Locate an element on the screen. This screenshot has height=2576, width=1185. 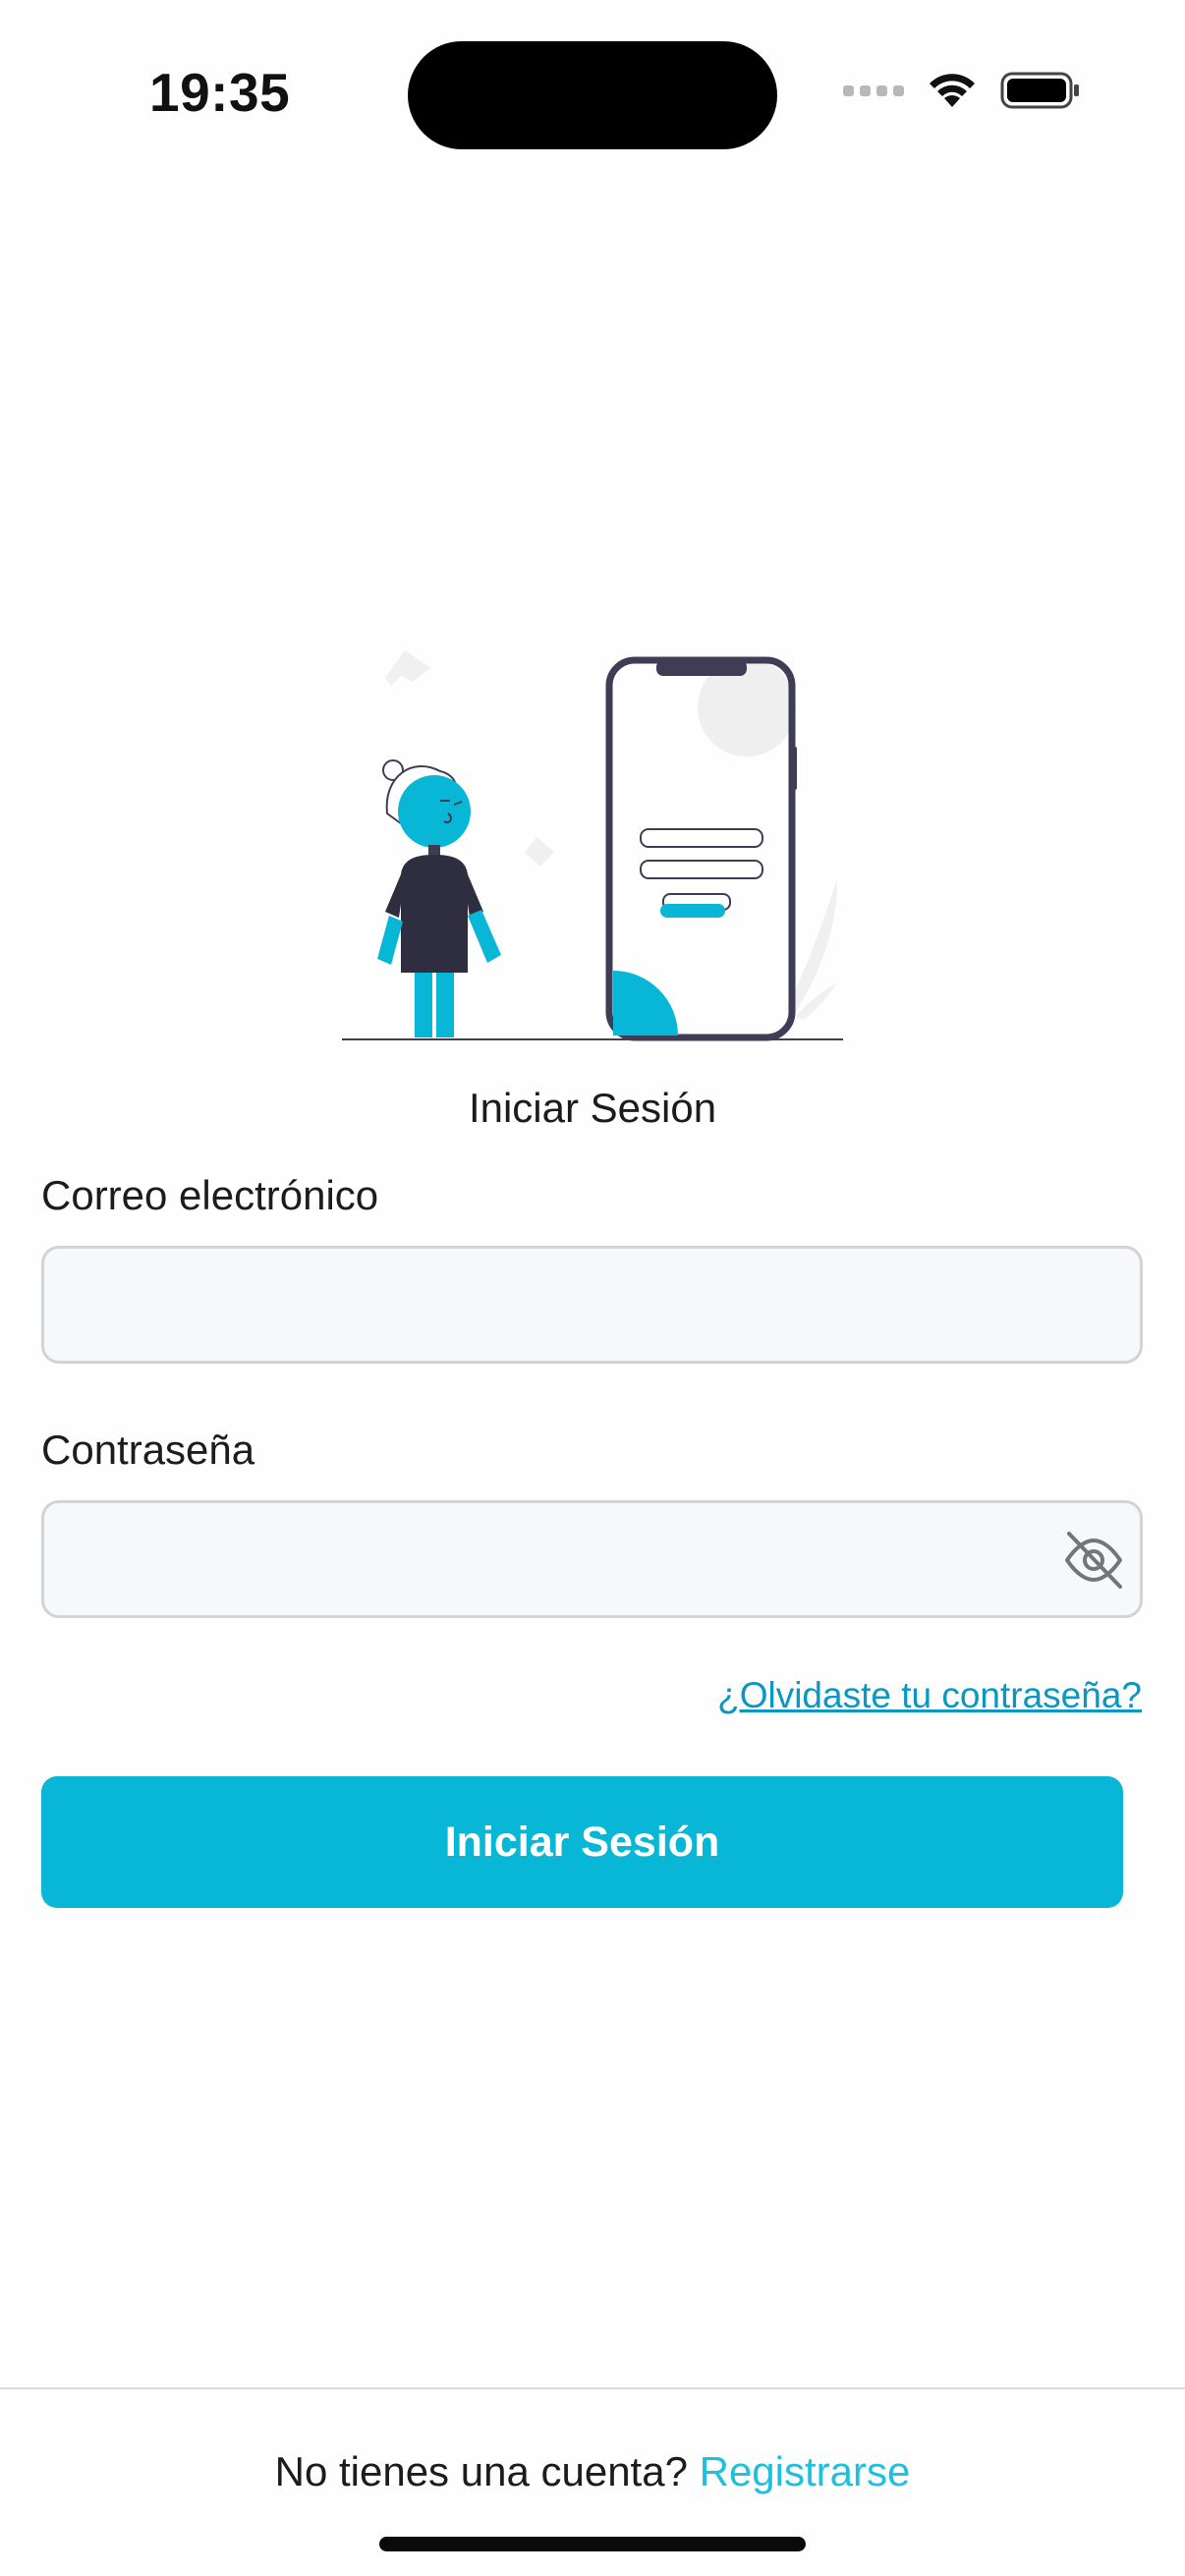
status-time: 19:35 is located at coordinates (220, 92).